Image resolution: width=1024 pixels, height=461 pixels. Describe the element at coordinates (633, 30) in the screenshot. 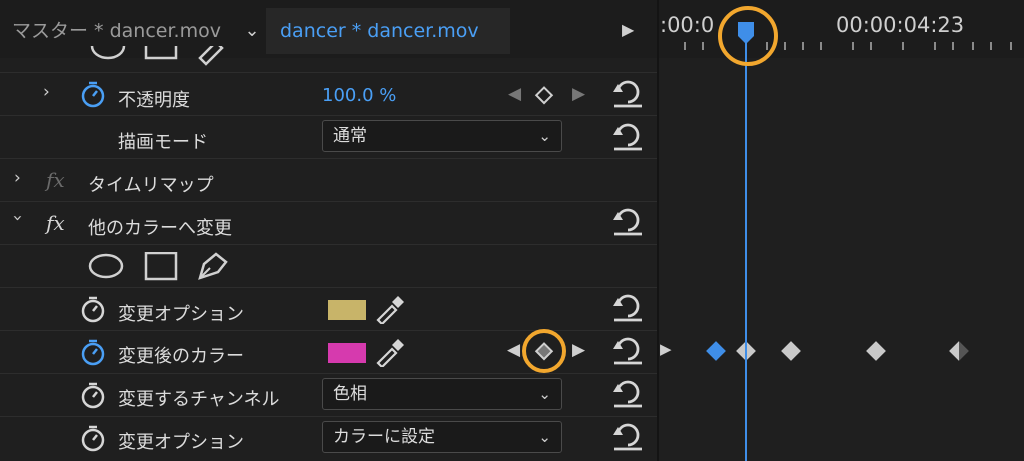

I see `play-icon: ▶` at that location.